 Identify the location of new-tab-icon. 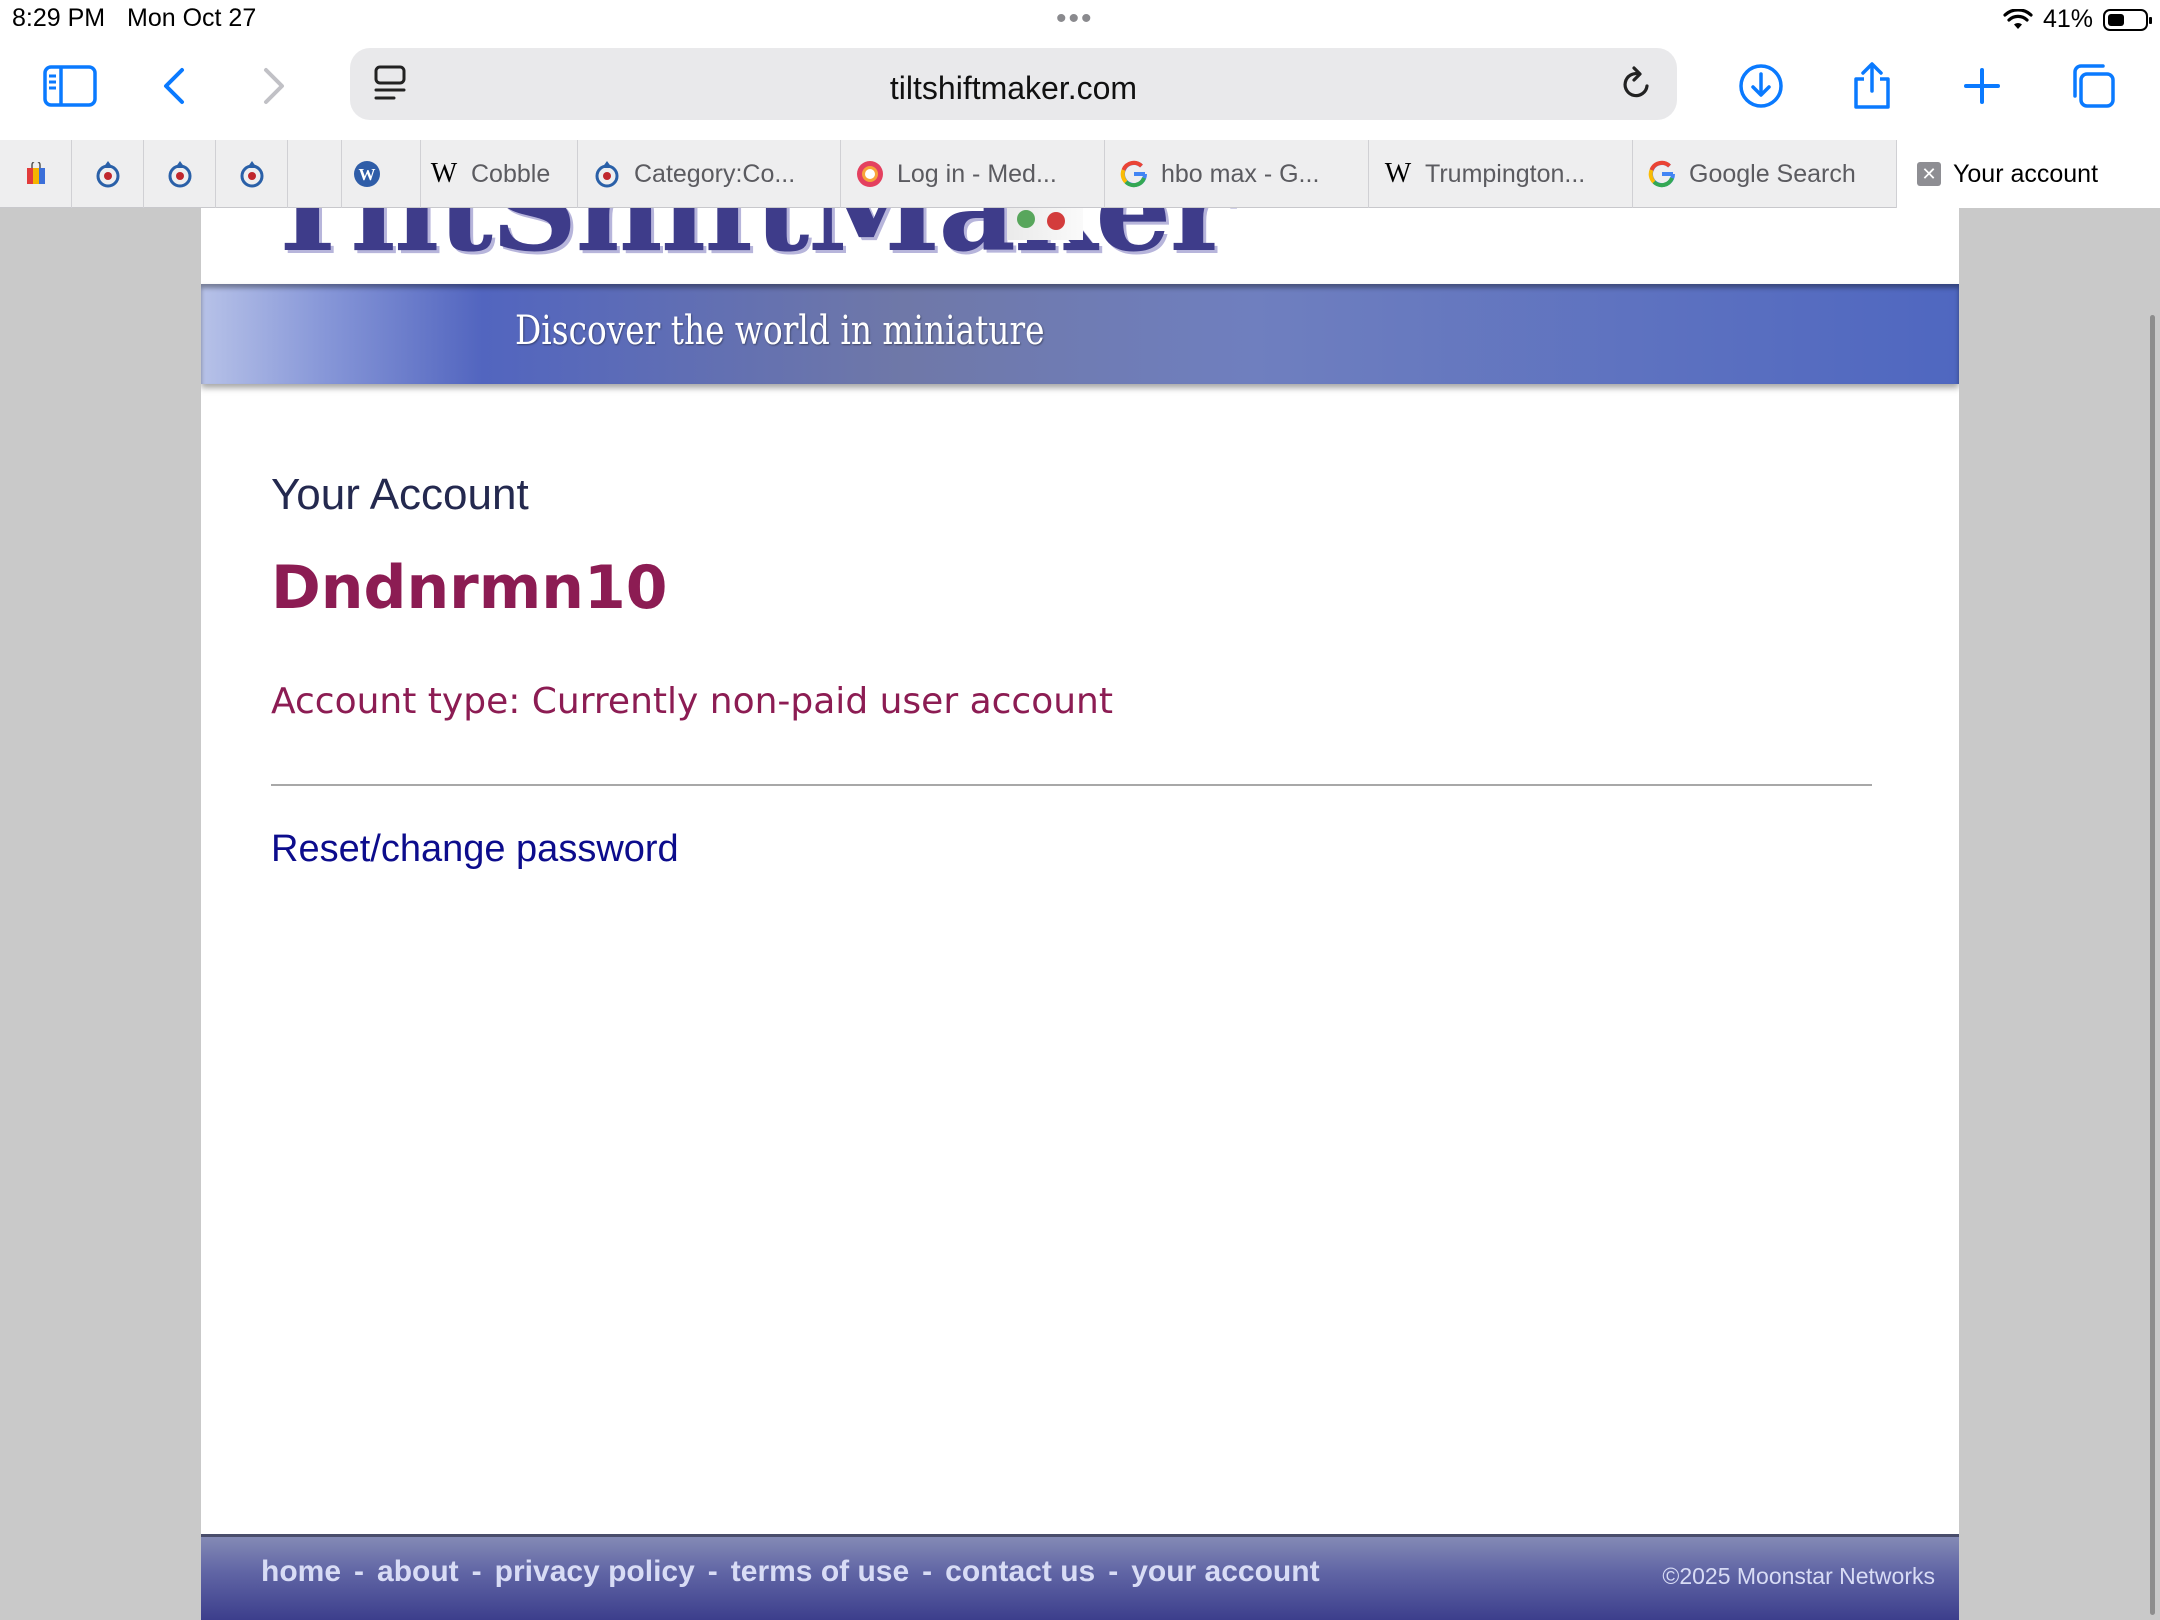
(1982, 86).